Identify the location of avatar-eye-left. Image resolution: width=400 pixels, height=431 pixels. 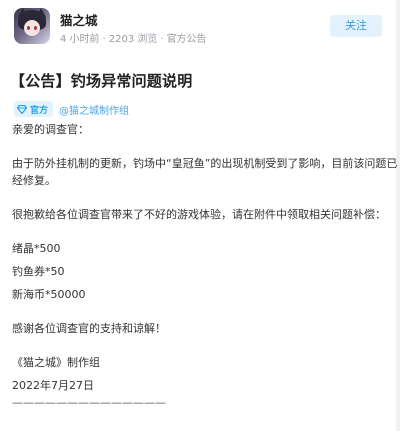
(28, 28).